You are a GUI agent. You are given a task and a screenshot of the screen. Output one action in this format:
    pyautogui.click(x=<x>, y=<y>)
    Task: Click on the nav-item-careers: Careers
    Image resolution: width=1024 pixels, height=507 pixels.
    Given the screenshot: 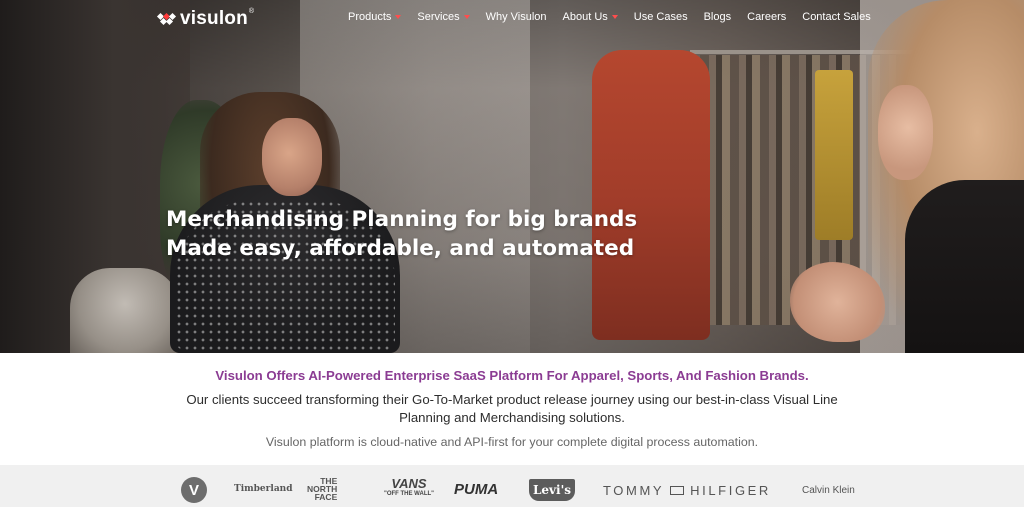 What is the action you would take?
    pyautogui.click(x=766, y=17)
    